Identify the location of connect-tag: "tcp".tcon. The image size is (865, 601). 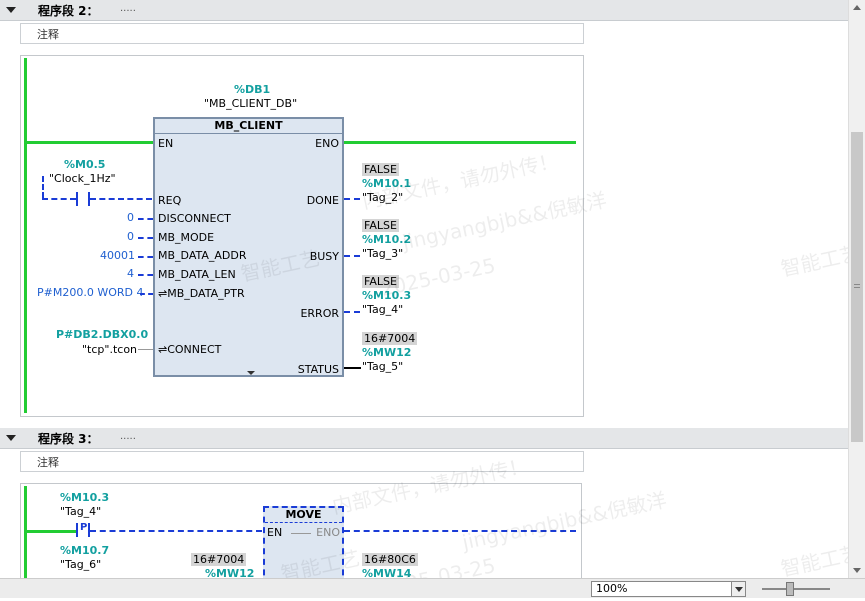
(109, 349).